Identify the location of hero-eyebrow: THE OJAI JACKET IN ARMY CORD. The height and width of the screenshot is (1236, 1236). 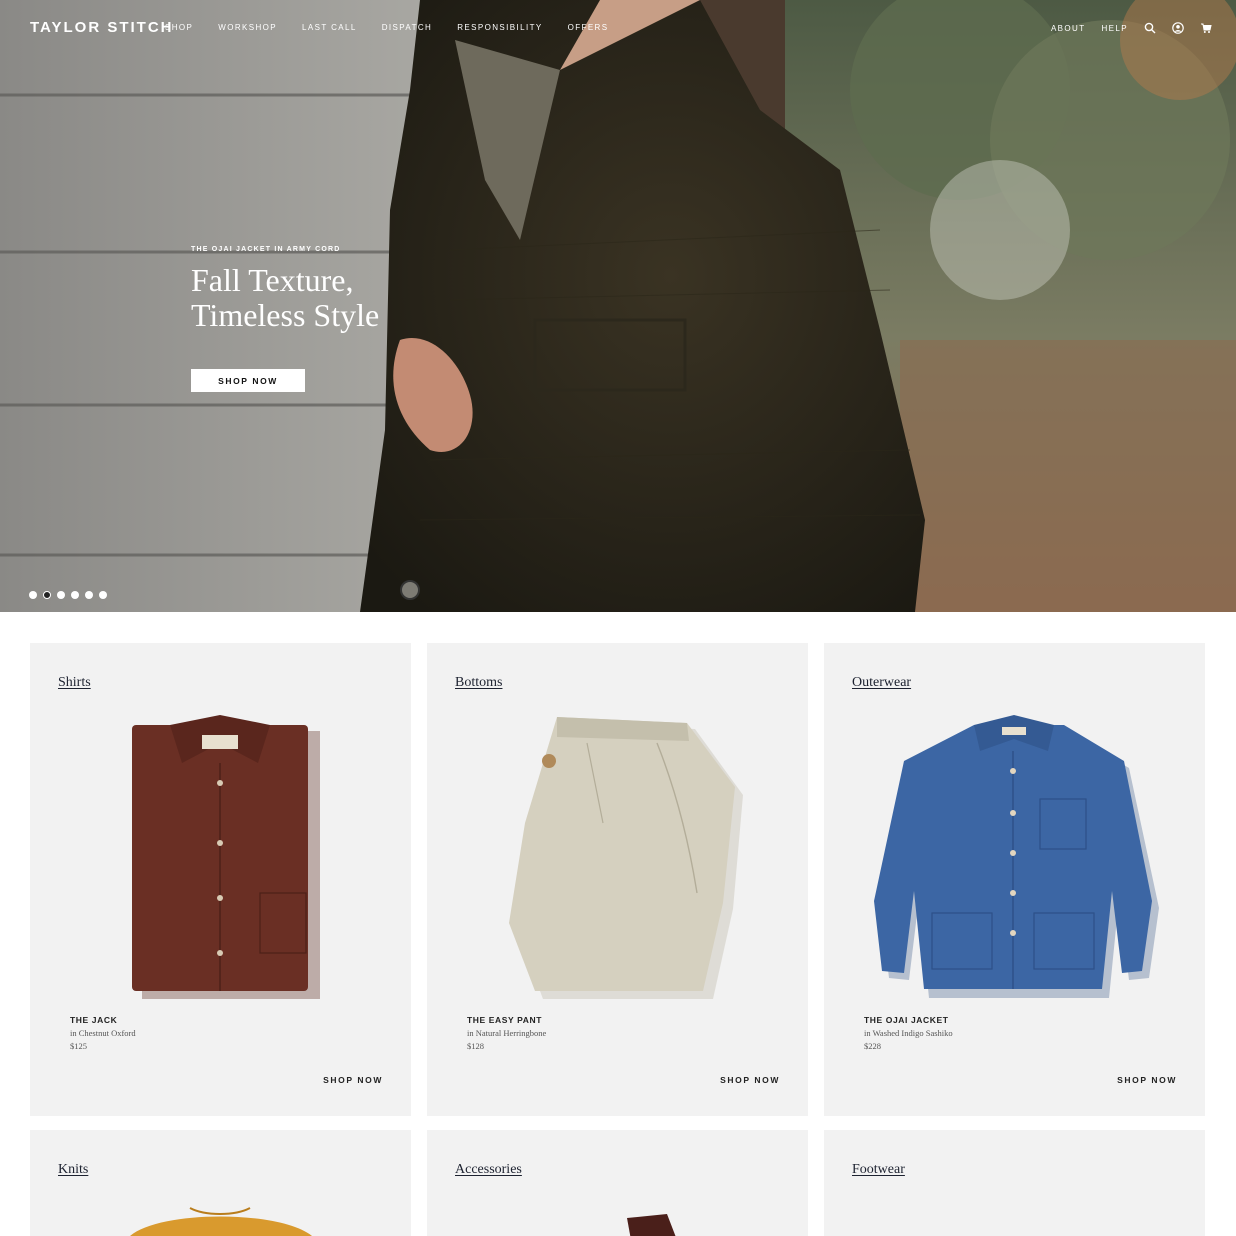
(266, 249).